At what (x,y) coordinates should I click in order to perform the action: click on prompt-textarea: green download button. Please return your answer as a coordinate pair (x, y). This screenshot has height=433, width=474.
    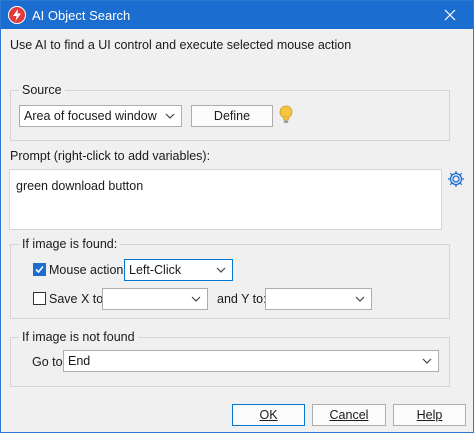
    Looking at the image, I should click on (225, 199).